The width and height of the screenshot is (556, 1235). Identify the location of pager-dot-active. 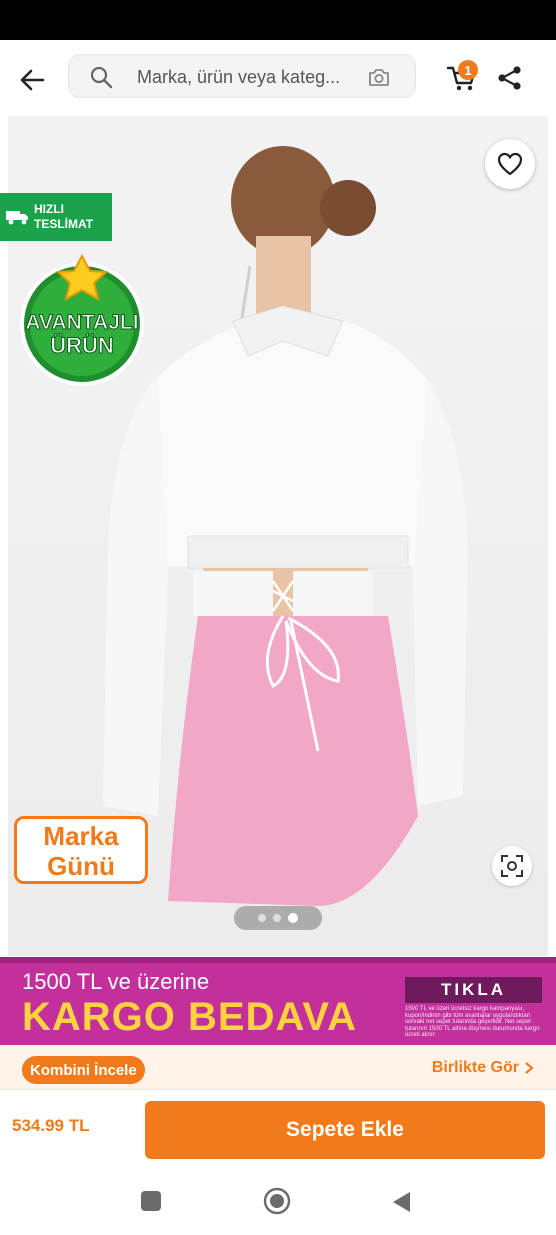
(293, 918).